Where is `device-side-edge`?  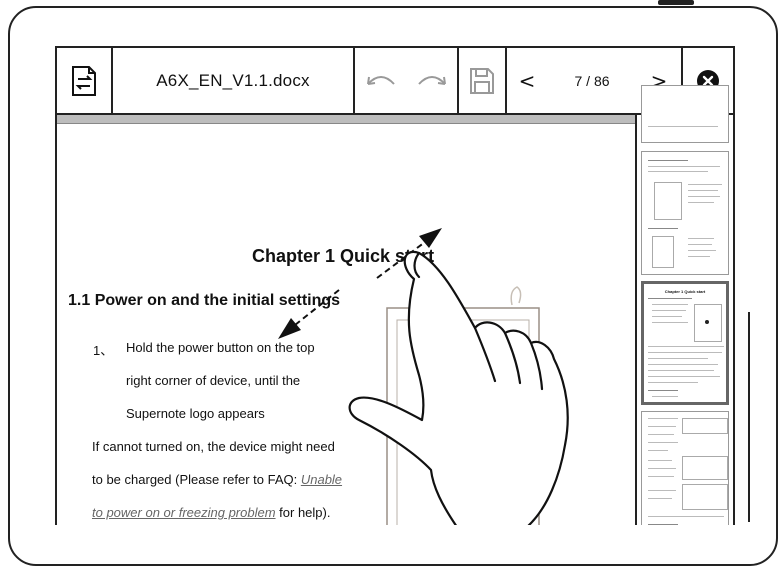 device-side-edge is located at coordinates (749, 417).